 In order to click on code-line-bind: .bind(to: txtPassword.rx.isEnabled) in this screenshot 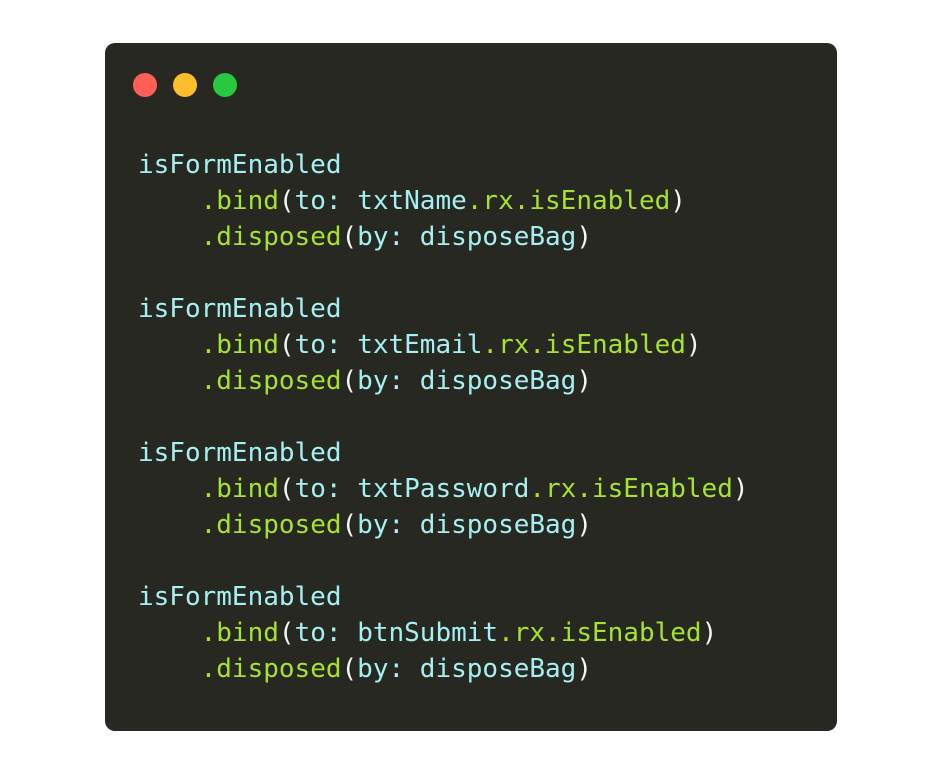, I will do `click(443, 489)`.